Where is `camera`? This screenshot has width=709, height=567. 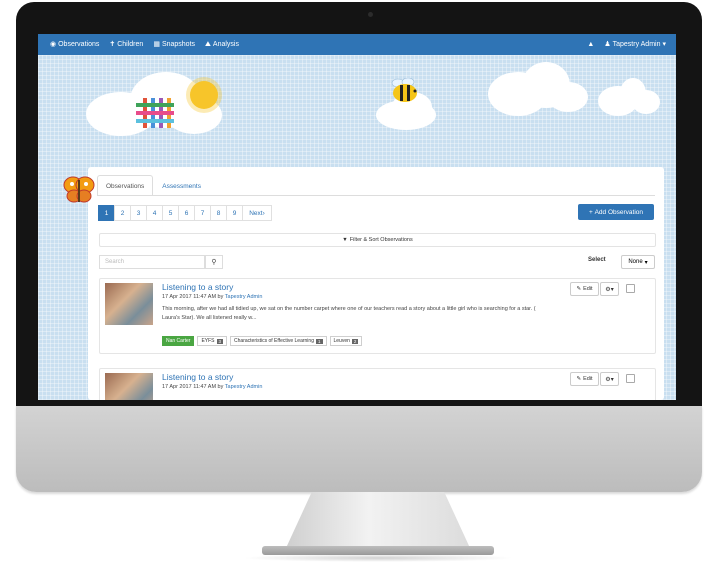
camera is located at coordinates (370, 14).